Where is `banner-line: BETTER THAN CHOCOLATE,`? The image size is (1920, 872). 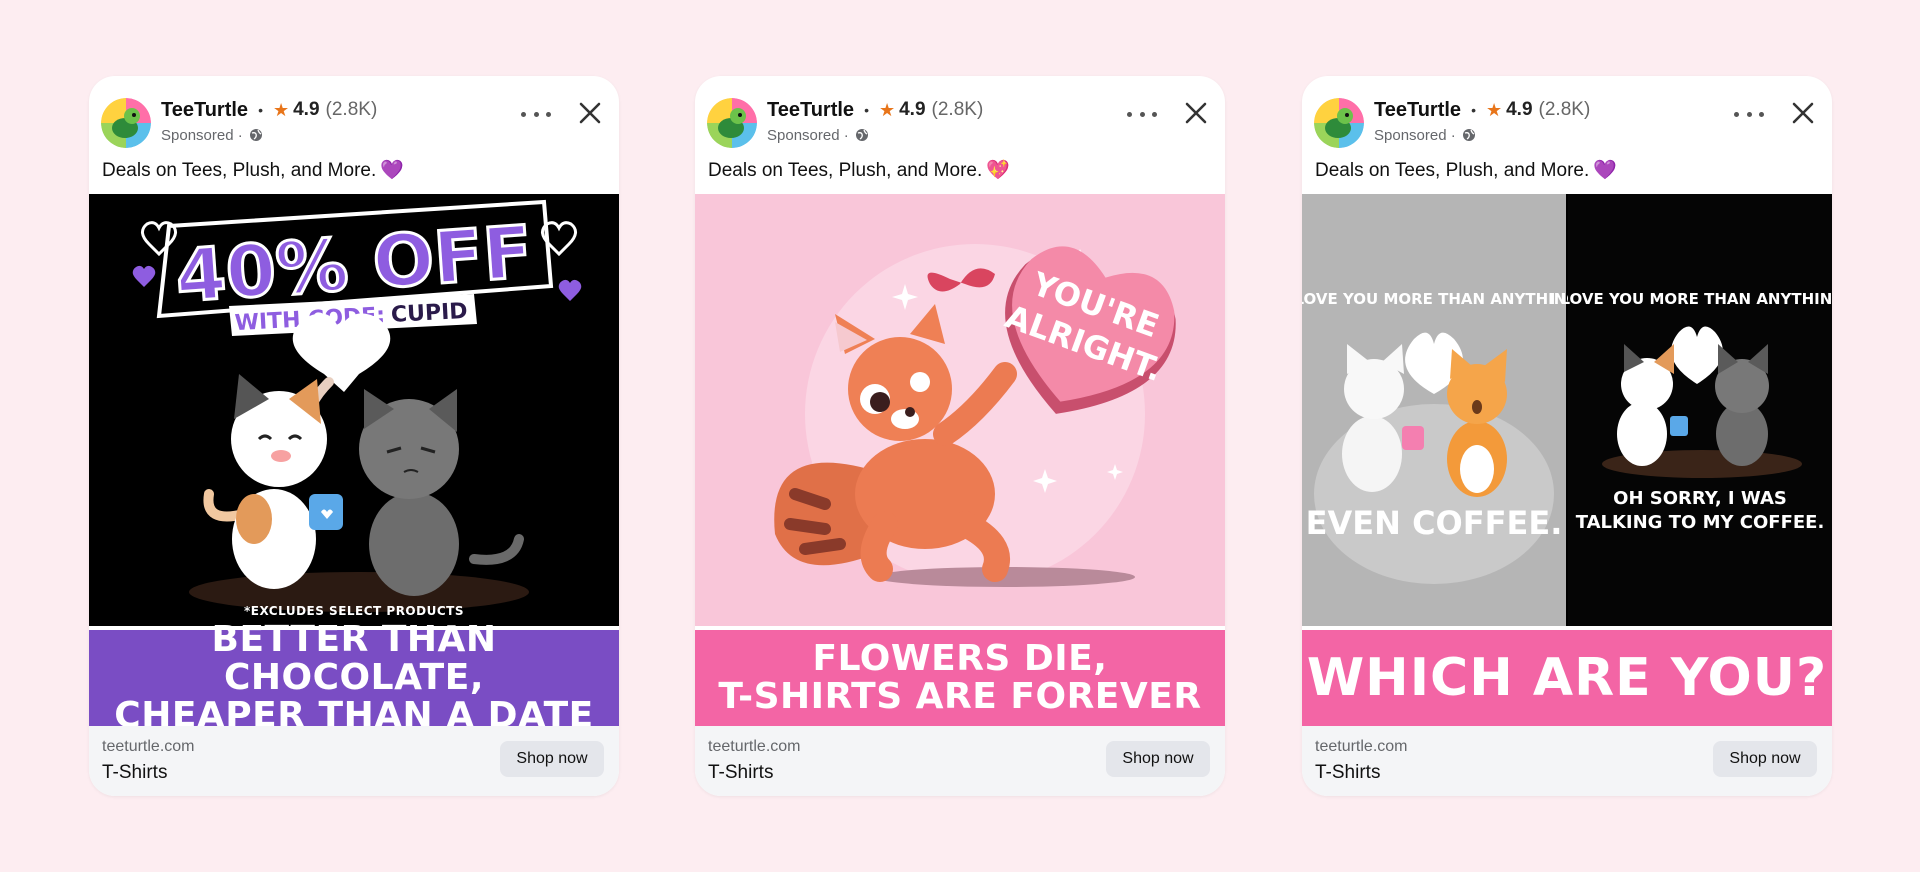 banner-line: BETTER THAN CHOCOLATE, is located at coordinates (354, 659).